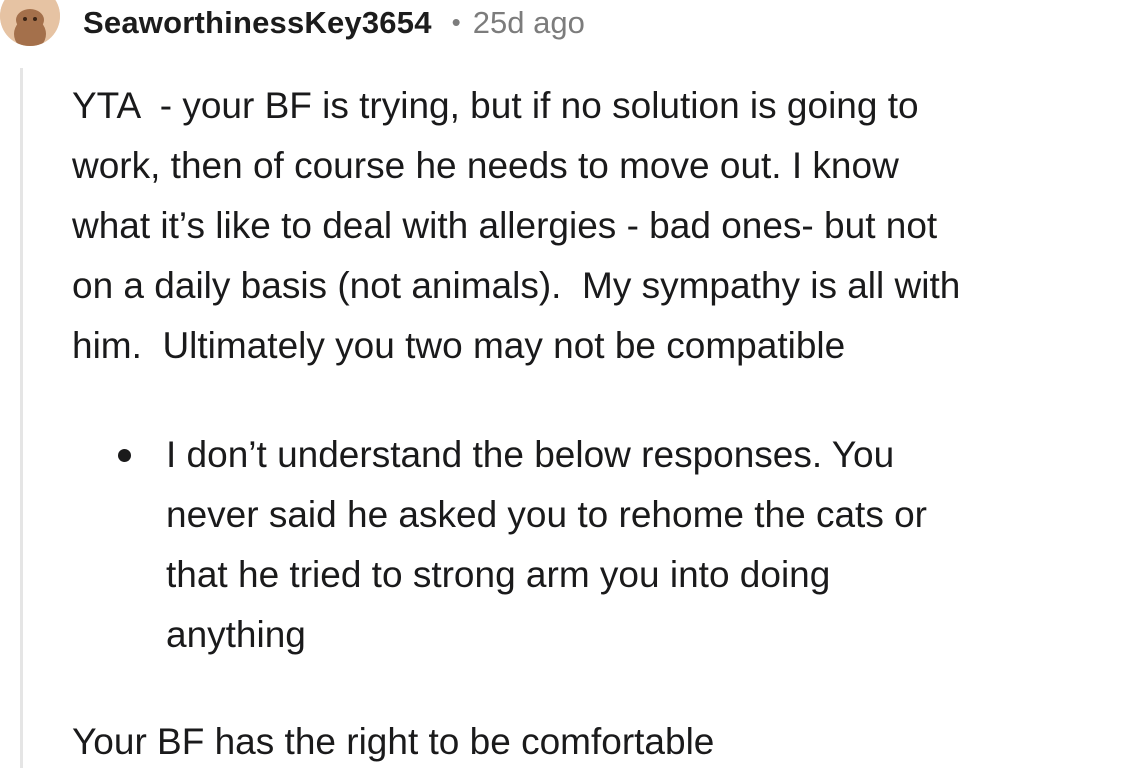 Image resolution: width=1123 pixels, height=772 pixels. What do you see at coordinates (529, 23) in the screenshot?
I see `comment-timestamp: 25d ago` at bounding box center [529, 23].